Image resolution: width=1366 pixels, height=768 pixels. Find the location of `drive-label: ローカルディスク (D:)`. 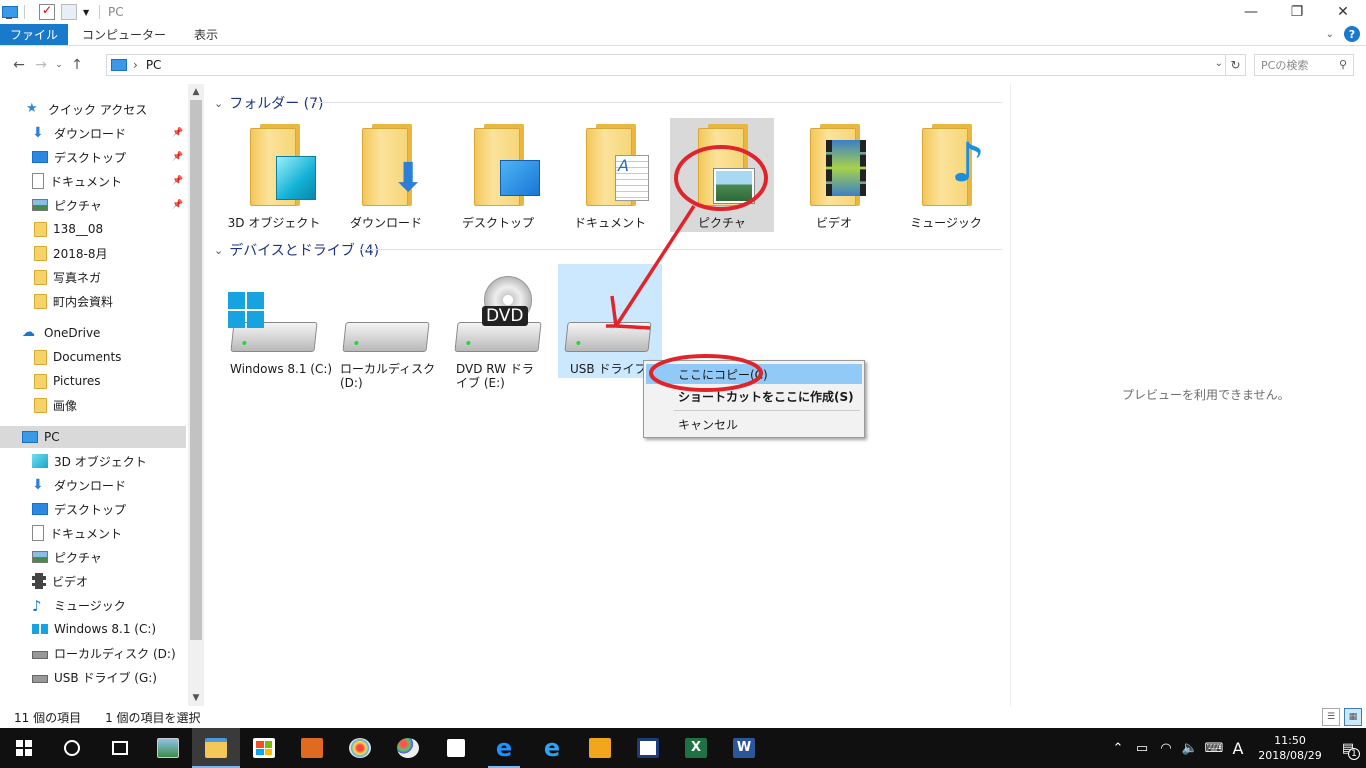

drive-label: ローカルディスク (D:) is located at coordinates (388, 376).